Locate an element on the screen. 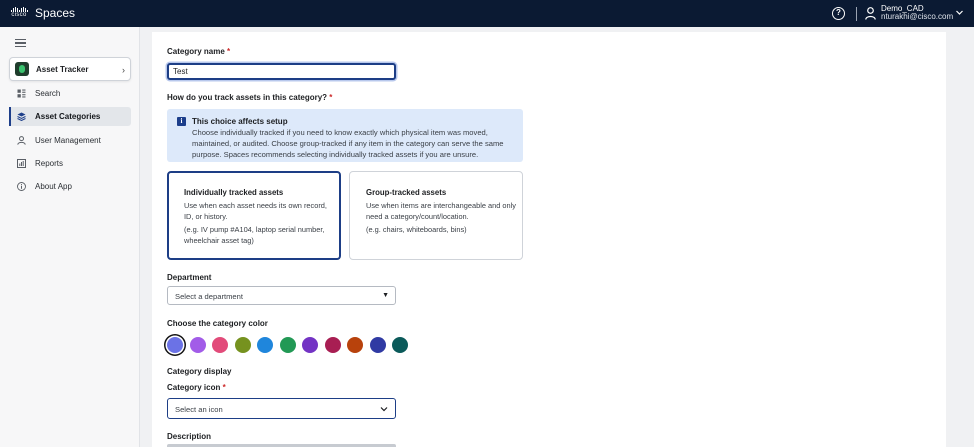 The height and width of the screenshot is (447, 974). sidebar-item-user-management: User Management is located at coordinates (70, 140).